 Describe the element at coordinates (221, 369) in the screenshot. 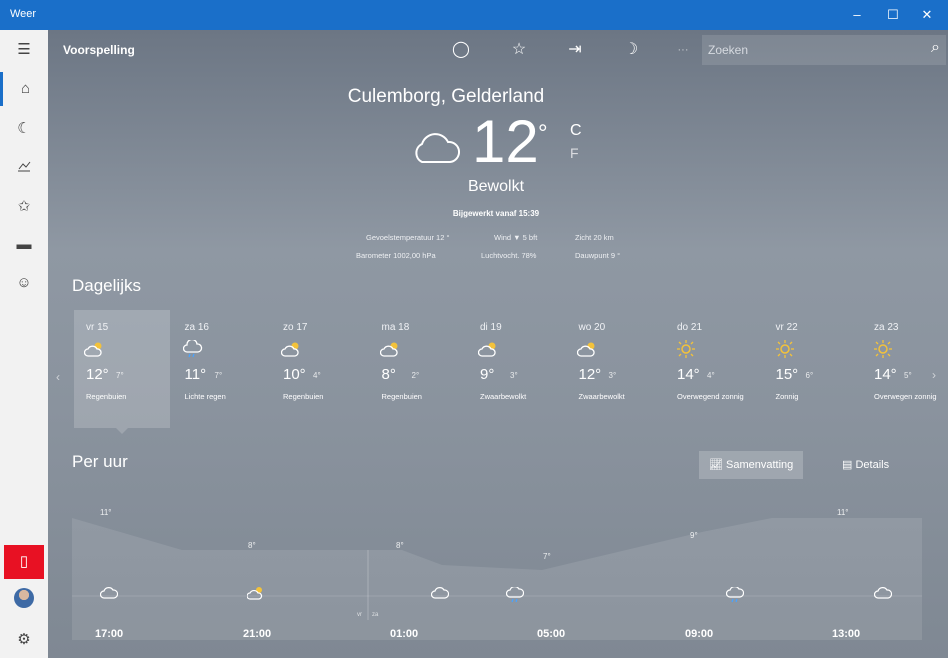

I see `day-card: za 16 11° 7° Lichte regen` at that location.